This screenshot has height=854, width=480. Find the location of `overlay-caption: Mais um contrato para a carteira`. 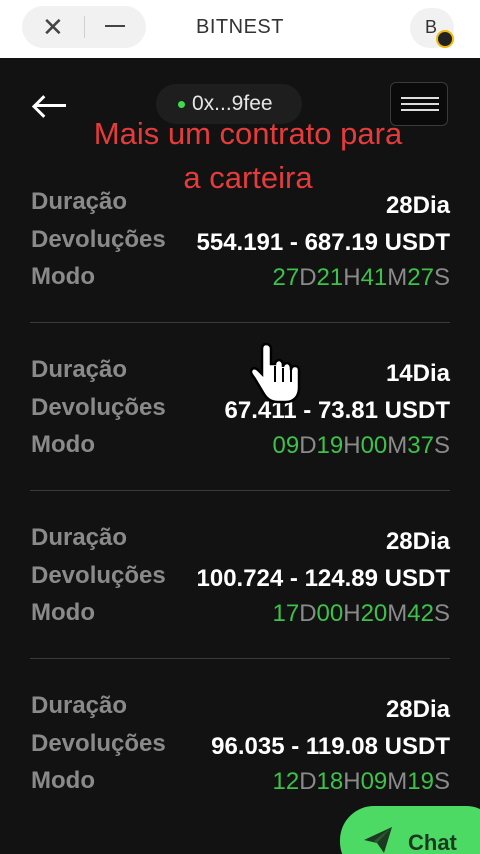

overlay-caption: Mais um contrato para a carteira is located at coordinates (240, 156).